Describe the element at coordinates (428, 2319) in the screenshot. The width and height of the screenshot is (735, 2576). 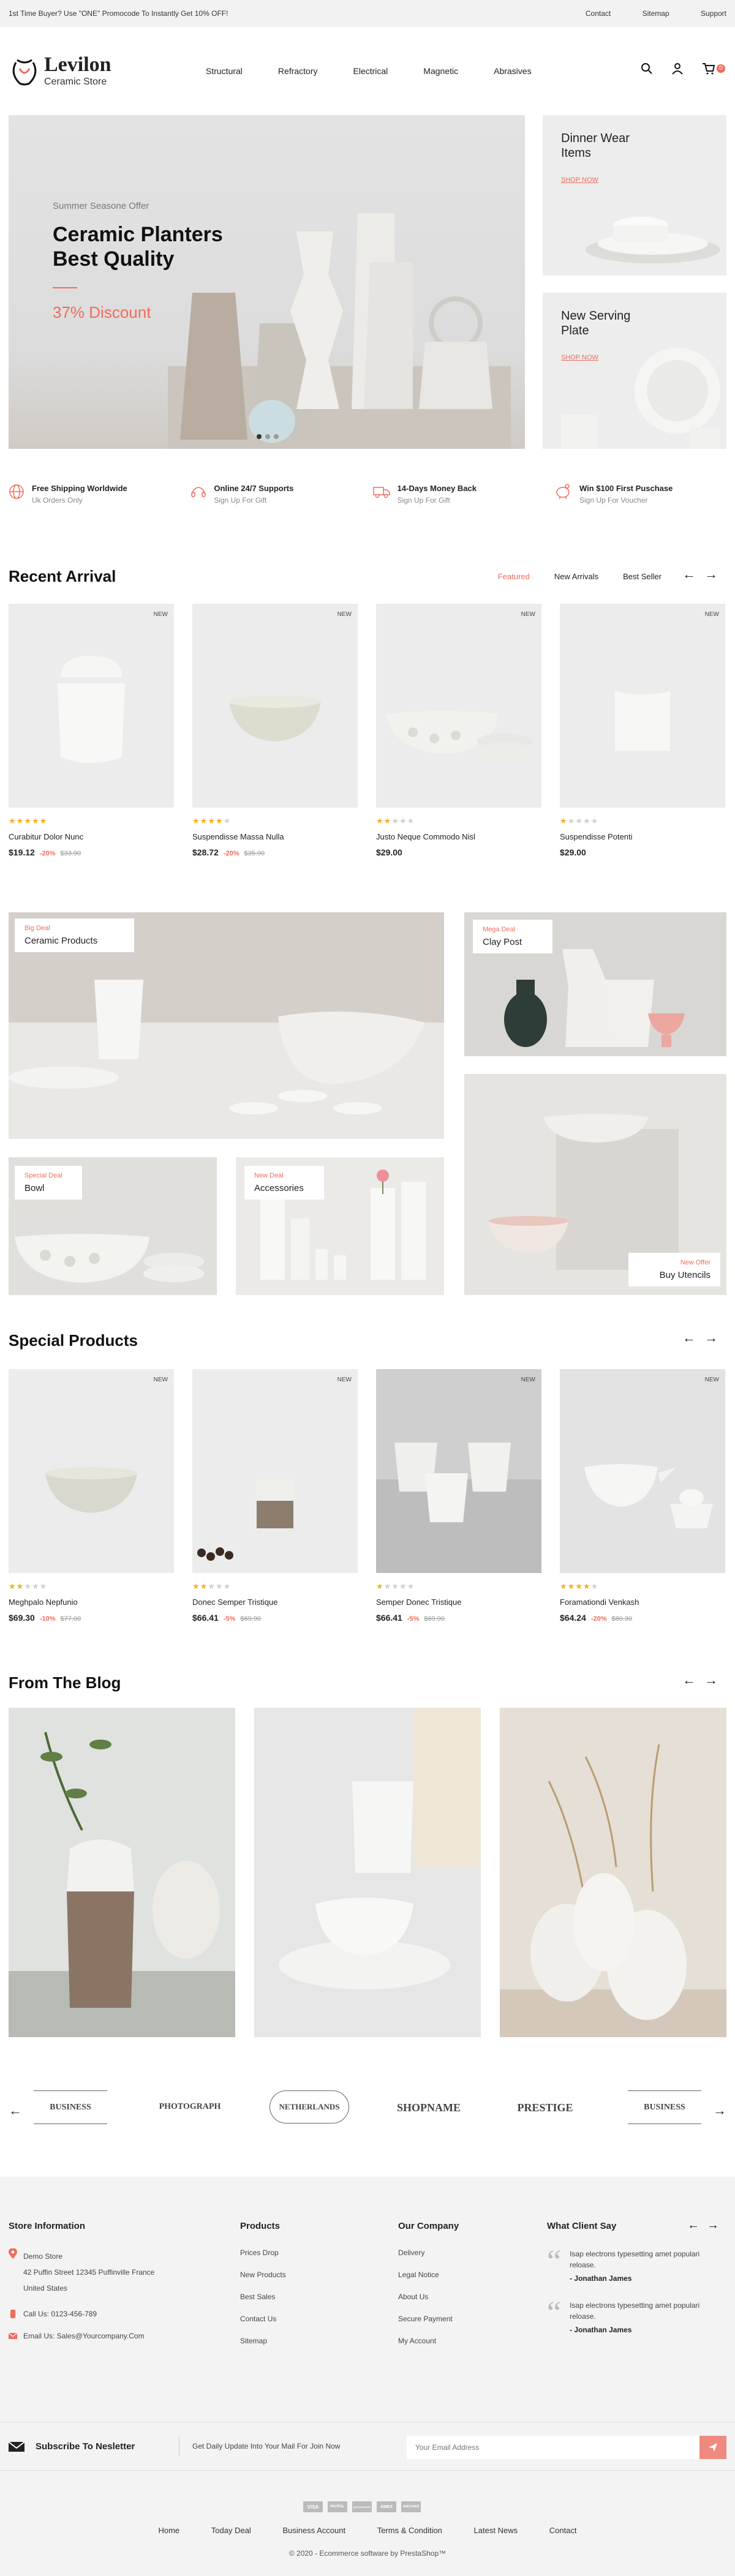
I see `footer-link-secure-payment: Secure Payment` at that location.